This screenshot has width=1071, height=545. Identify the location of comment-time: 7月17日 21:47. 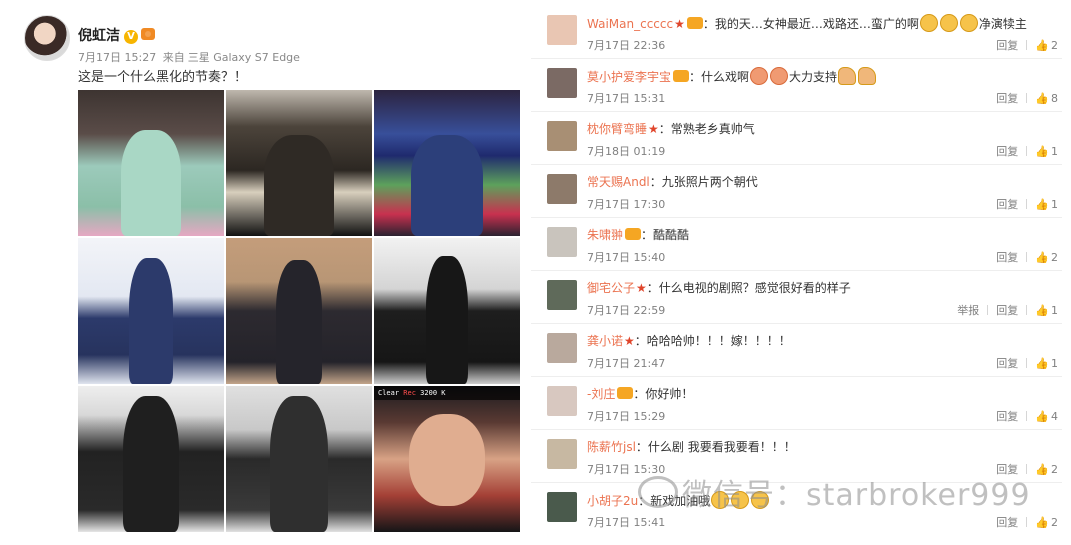
(626, 363).